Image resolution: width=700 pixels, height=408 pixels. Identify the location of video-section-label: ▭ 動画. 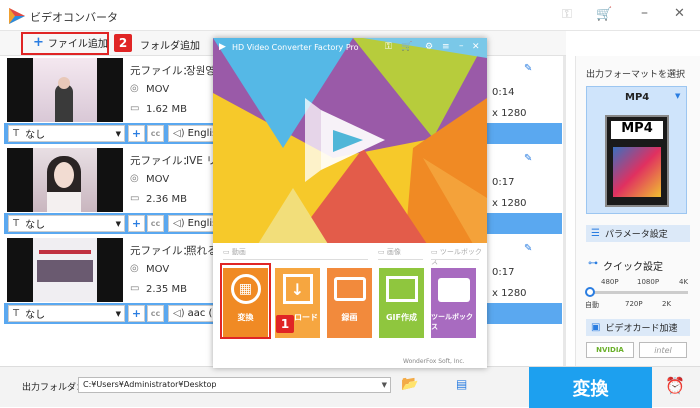
(234, 252).